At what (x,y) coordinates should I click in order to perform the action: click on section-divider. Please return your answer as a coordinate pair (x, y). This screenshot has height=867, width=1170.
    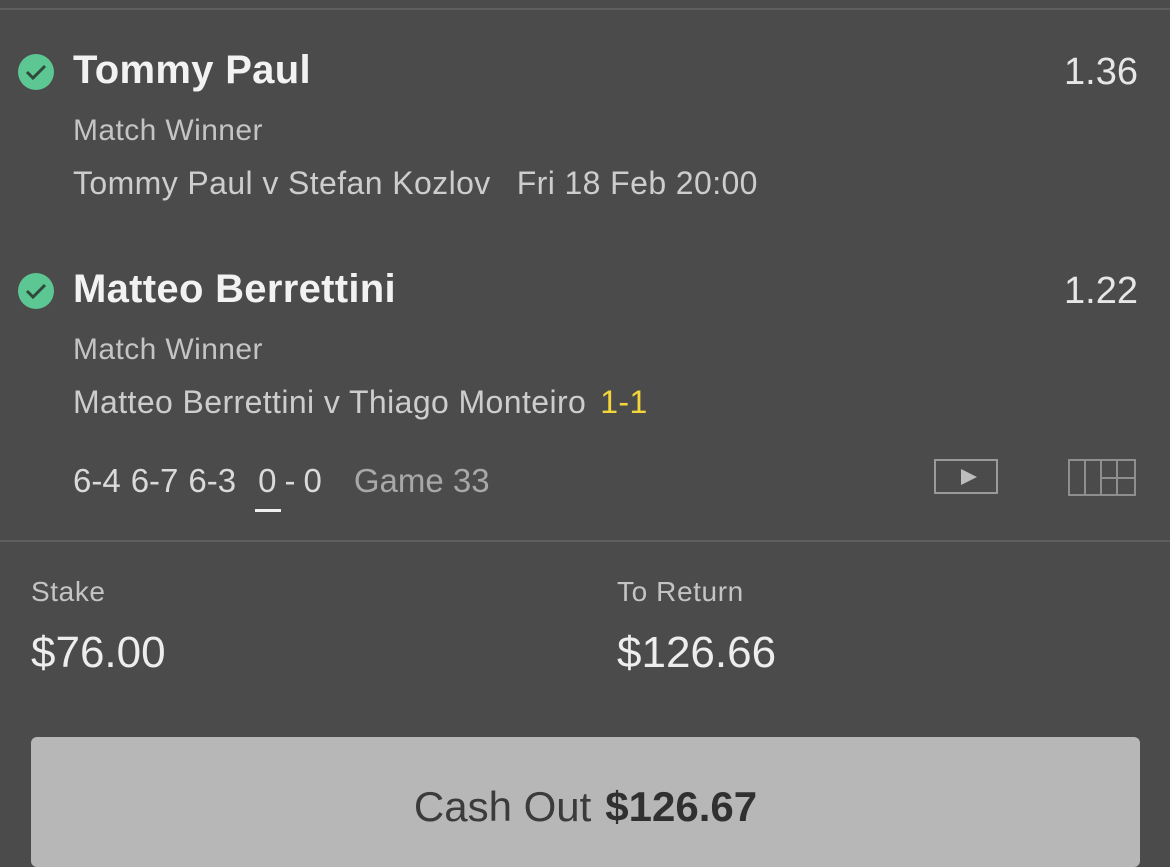
    Looking at the image, I should click on (585, 541).